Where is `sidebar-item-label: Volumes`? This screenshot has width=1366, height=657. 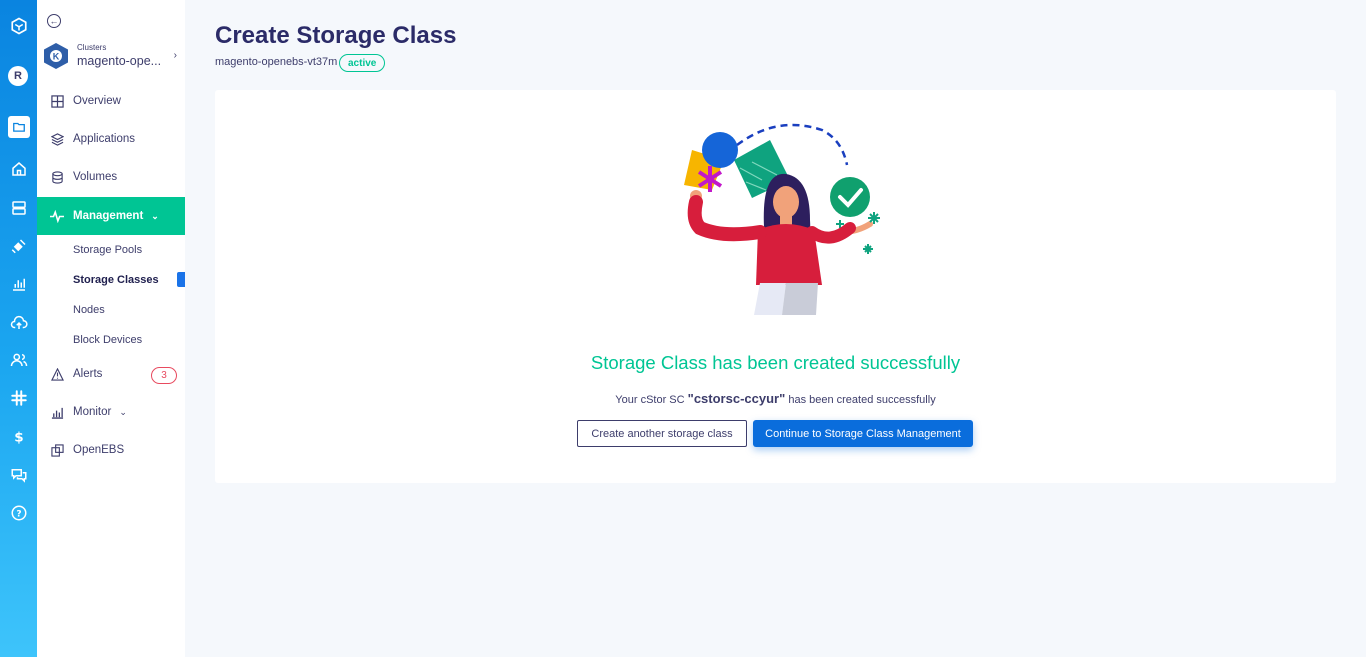
sidebar-item-label: Volumes is located at coordinates (95, 177).